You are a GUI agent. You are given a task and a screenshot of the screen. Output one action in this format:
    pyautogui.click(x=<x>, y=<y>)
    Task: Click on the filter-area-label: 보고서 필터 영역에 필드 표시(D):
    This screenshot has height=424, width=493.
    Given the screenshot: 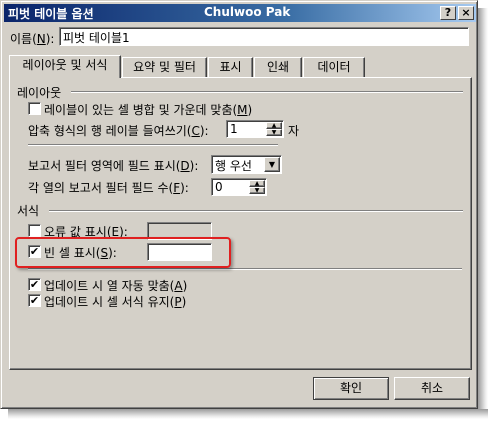 What is the action you would take?
    pyautogui.click(x=113, y=166)
    